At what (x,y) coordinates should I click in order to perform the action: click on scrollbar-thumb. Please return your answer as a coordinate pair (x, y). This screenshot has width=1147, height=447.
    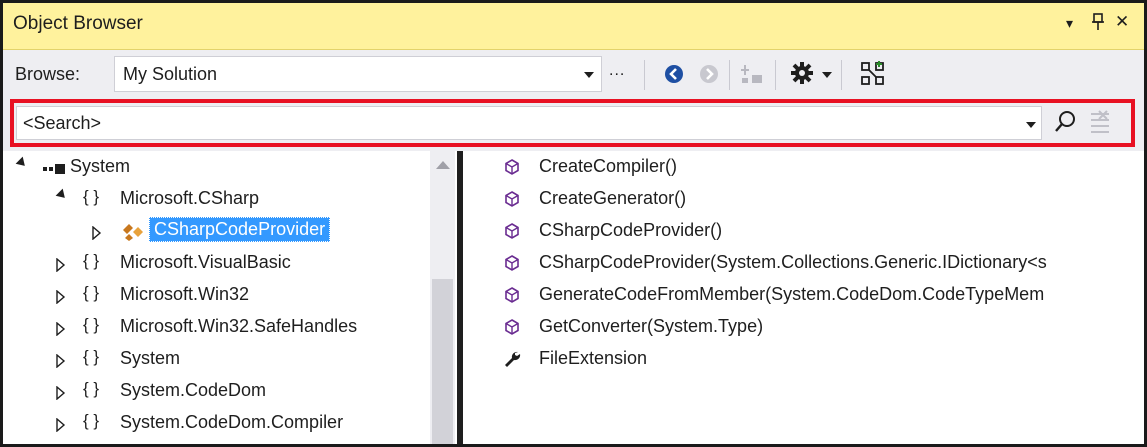
    Looking at the image, I should click on (442, 361).